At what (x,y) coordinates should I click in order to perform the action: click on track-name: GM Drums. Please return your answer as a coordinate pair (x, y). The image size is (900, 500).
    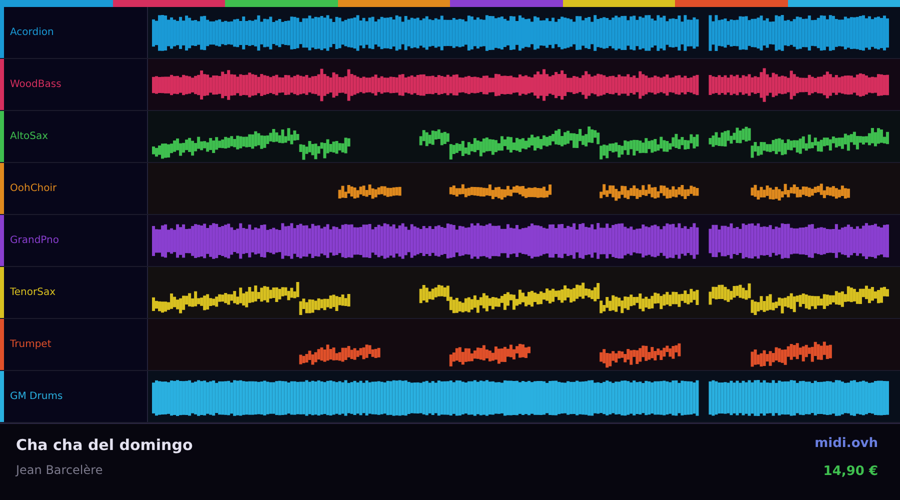
    Looking at the image, I should click on (36, 397).